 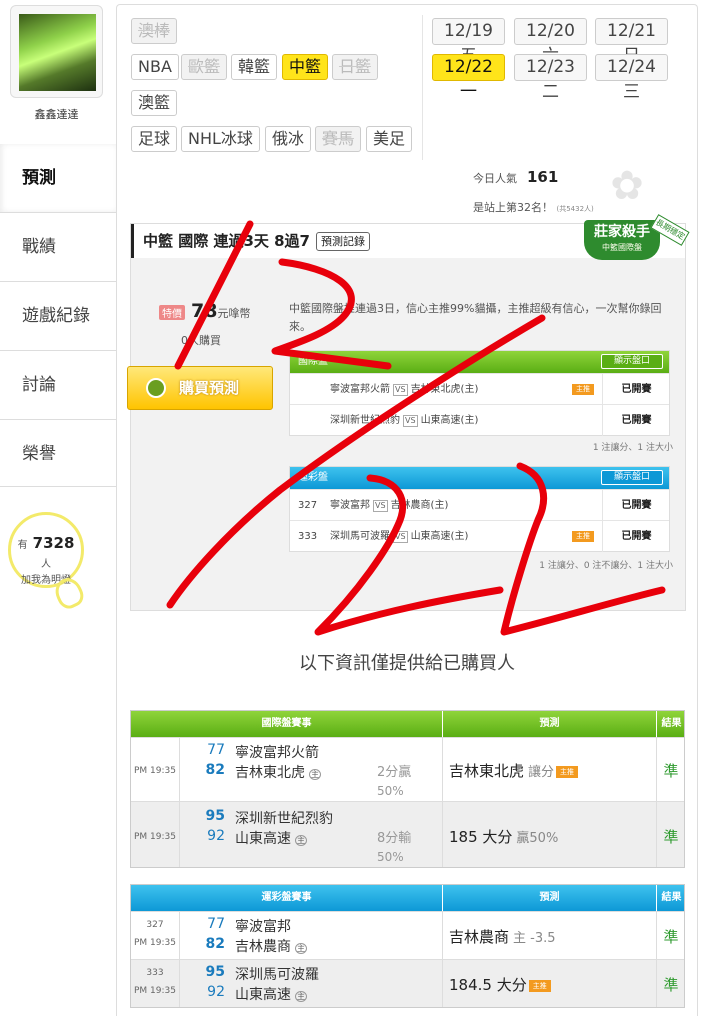 I want to click on list-item: 333 深圳馬可波羅 VS 山東高速(主) 主推 已開賽, so click(x=480, y=536).